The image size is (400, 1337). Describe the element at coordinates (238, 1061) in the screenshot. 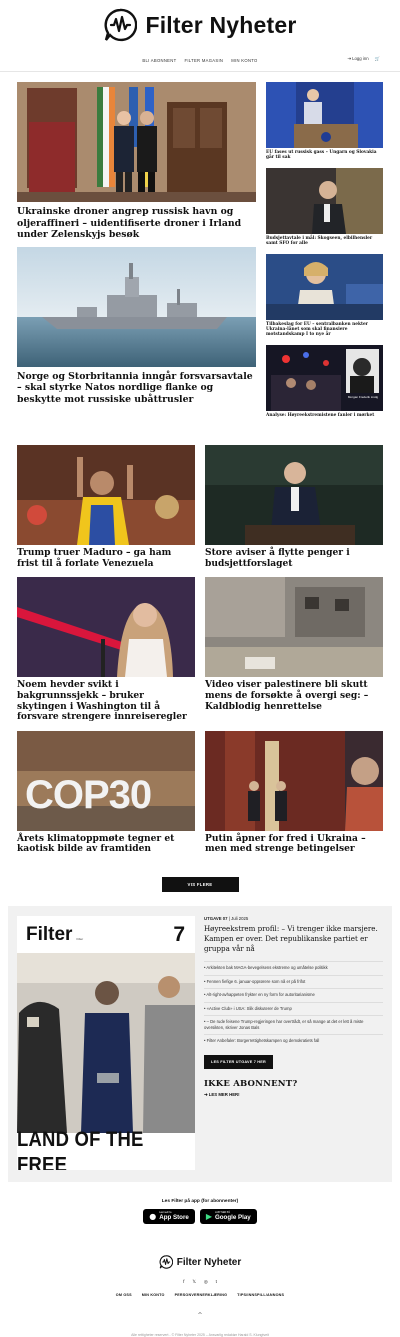

I see `read-issue-button: LES FILTER UTGAVE 7 HER` at that location.